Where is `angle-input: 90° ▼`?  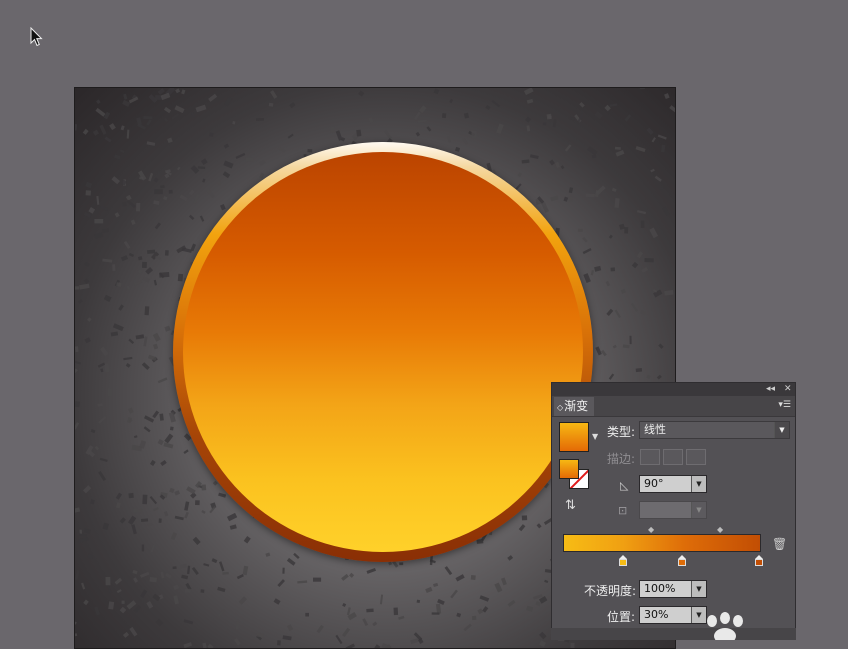
angle-input: 90° ▼ is located at coordinates (673, 484).